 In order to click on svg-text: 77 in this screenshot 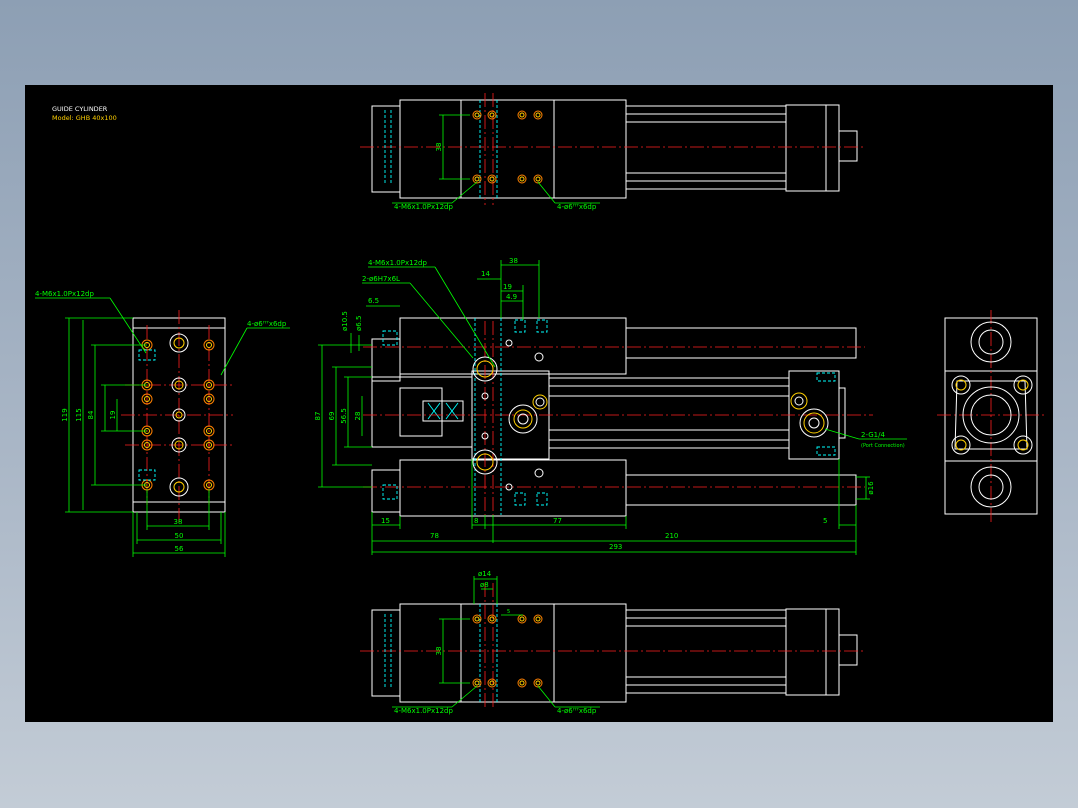, I will do `click(557, 521)`.